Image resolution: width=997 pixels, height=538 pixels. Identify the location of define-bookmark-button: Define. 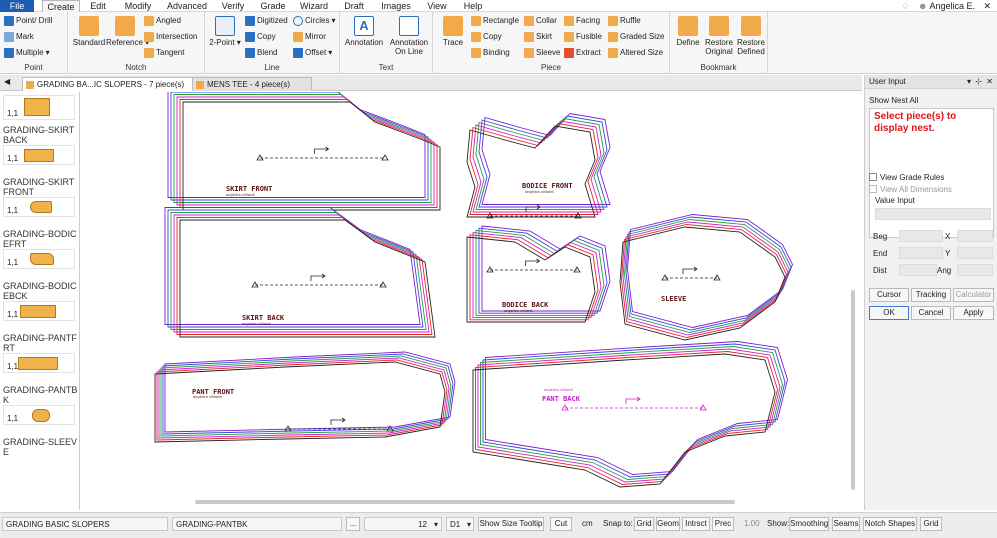
(688, 31).